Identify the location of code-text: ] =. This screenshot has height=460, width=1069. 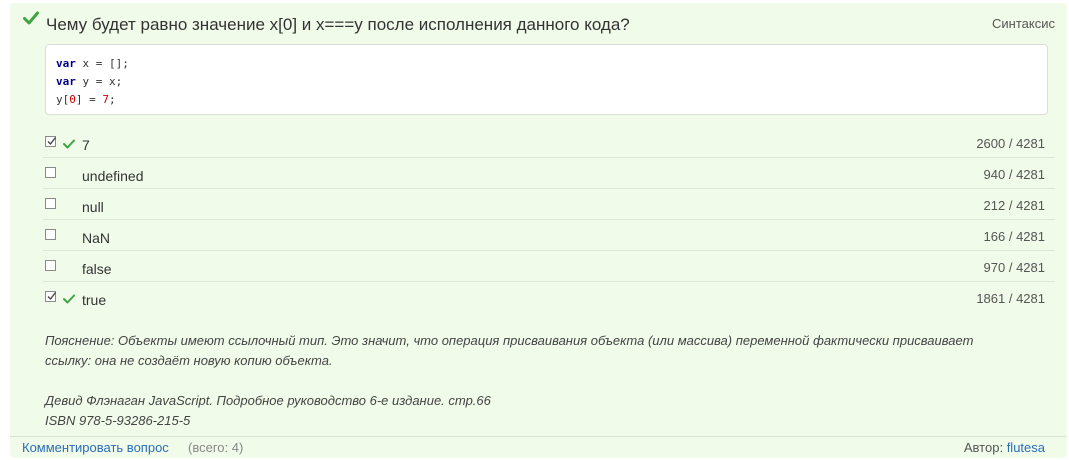
(89, 99).